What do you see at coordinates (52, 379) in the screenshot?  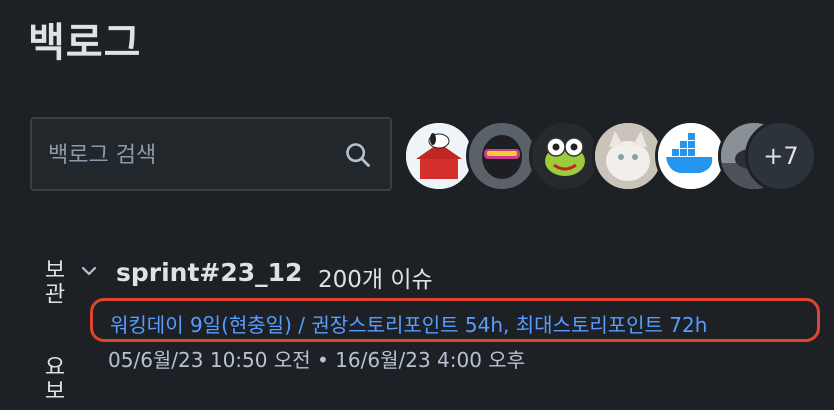 I see `side-tag-bottom: 요보` at bounding box center [52, 379].